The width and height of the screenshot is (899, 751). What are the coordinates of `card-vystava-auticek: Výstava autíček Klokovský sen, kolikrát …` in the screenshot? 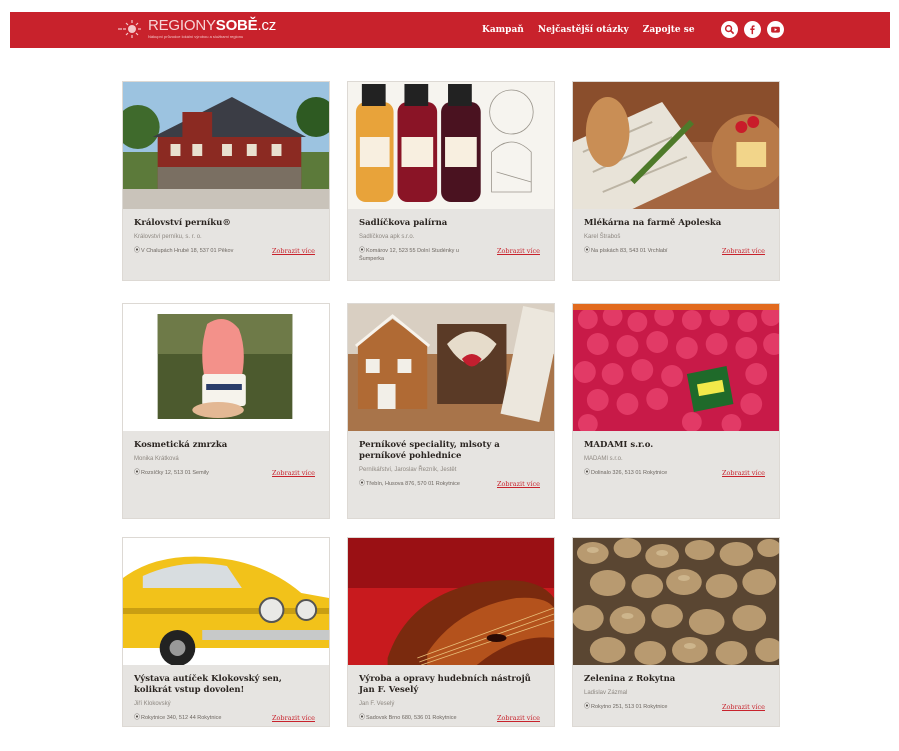 It's located at (226, 632).